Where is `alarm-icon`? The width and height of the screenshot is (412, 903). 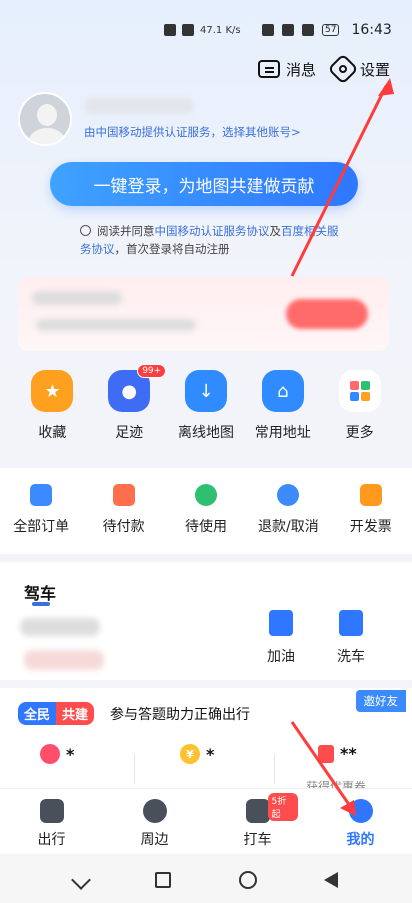 alarm-icon is located at coordinates (268, 30).